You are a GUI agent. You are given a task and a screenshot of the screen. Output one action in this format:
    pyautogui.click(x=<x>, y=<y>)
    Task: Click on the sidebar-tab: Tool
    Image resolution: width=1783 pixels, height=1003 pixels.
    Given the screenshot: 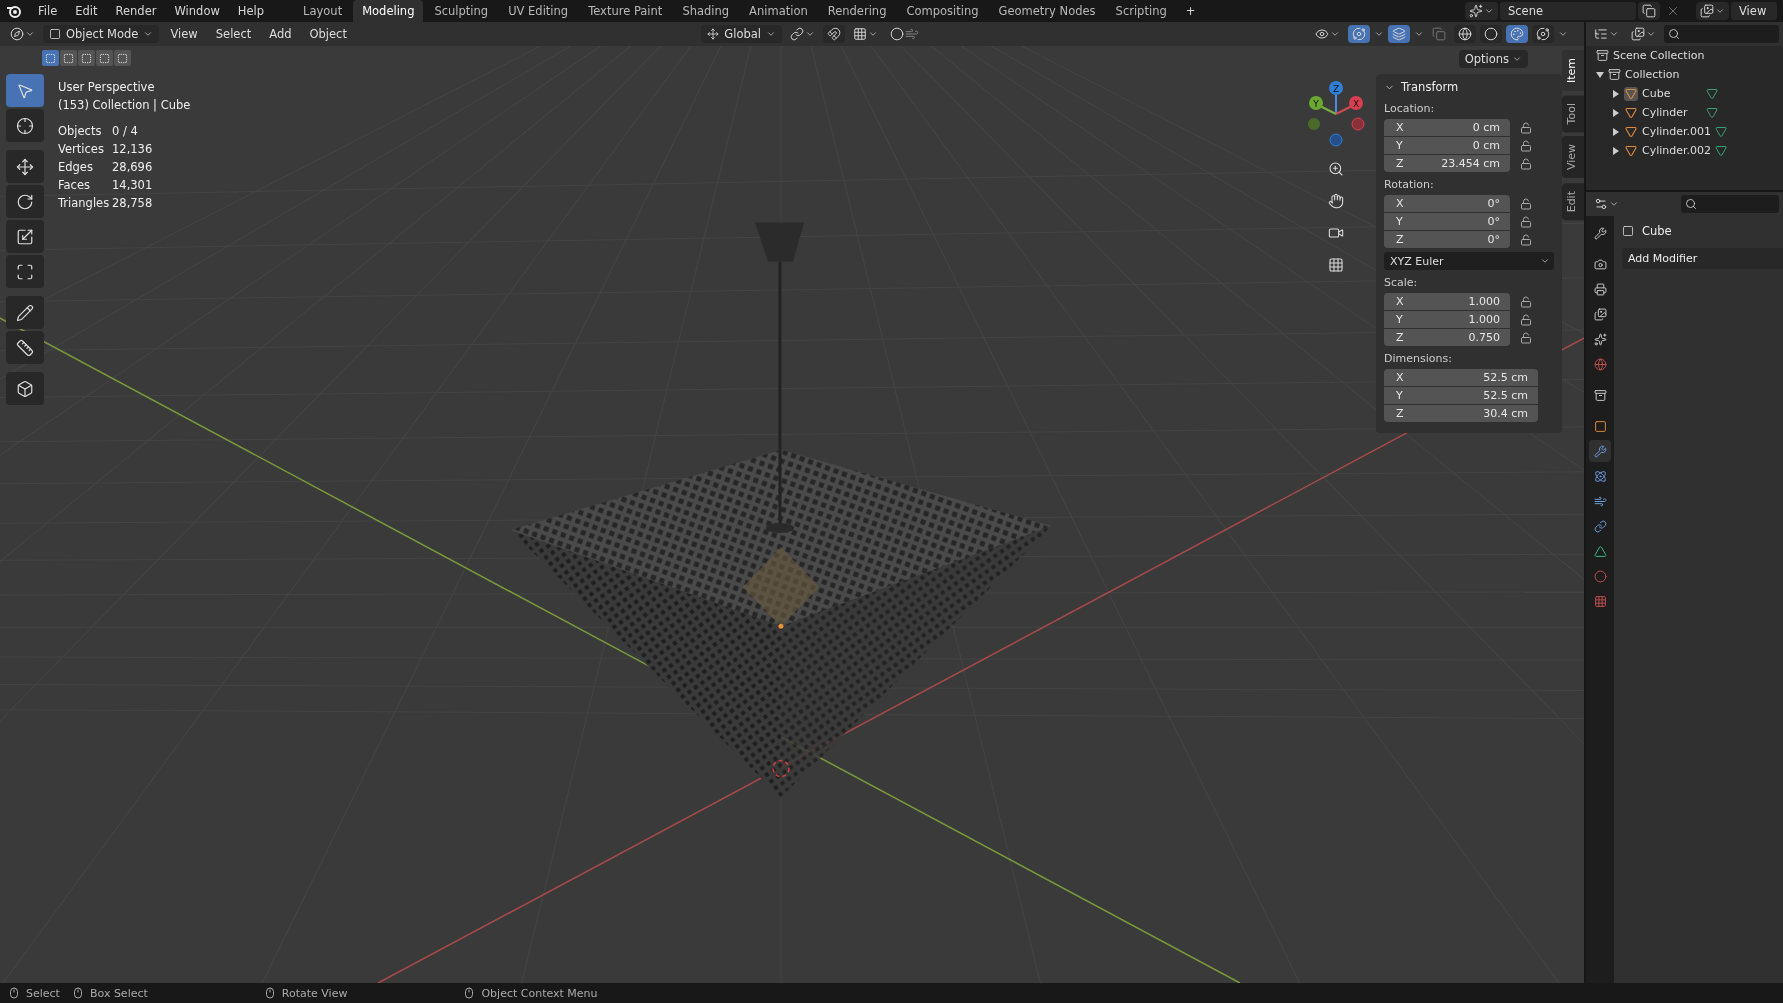 What is the action you would take?
    pyautogui.click(x=1573, y=114)
    